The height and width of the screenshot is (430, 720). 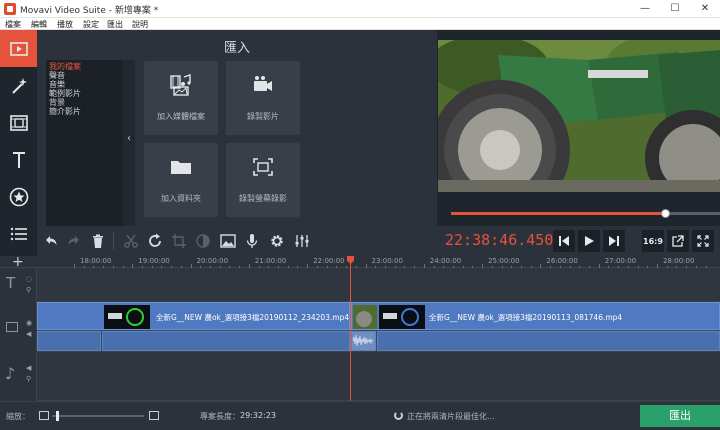 What do you see at coordinates (350, 328) in the screenshot?
I see `timeline-playhead` at bounding box center [350, 328].